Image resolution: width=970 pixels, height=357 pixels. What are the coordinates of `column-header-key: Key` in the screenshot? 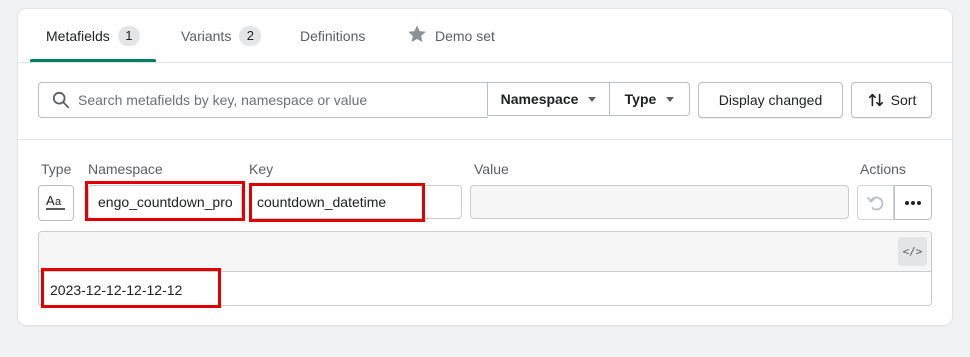 It's located at (261, 169).